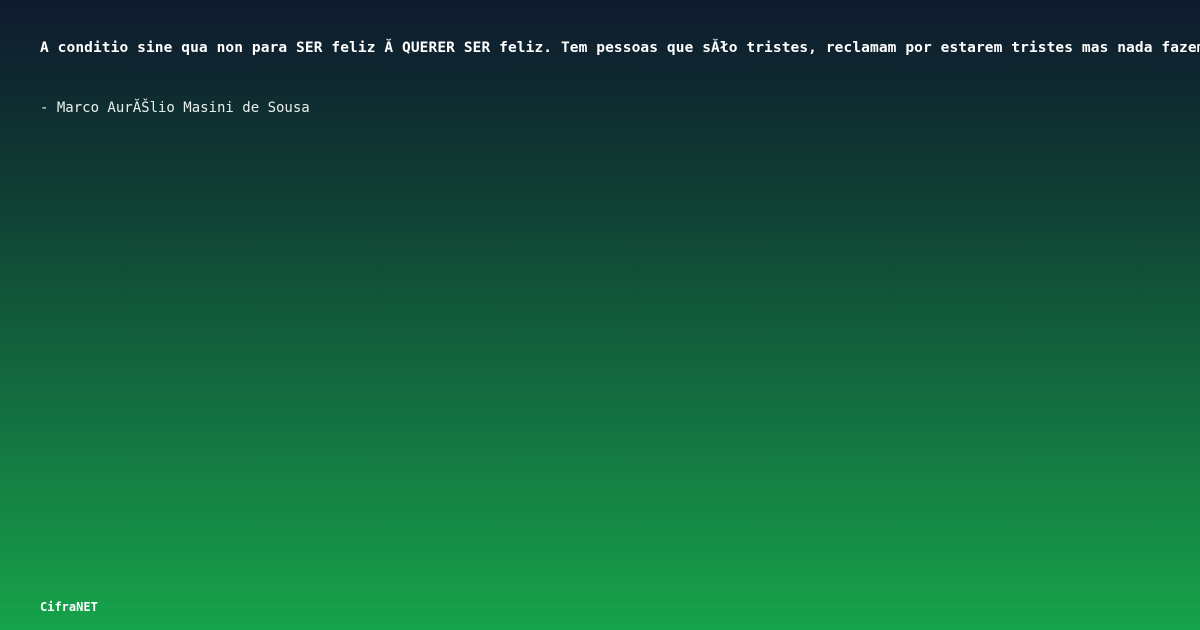  I want to click on quote-author: - Marco AurĂŠlio Masini de Sousa, so click(175, 108).